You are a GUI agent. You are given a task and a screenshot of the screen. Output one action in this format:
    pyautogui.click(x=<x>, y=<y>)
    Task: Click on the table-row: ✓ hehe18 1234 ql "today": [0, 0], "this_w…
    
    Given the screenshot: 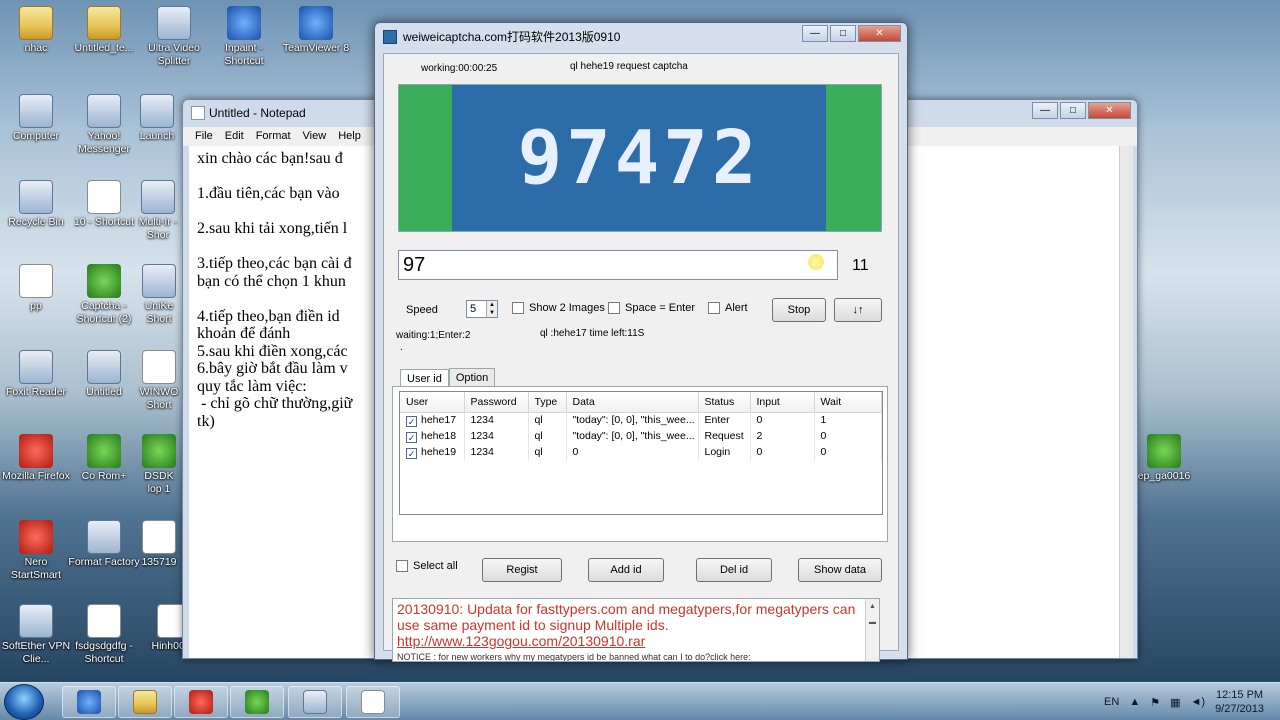 What is the action you would take?
    pyautogui.click(x=641, y=436)
    